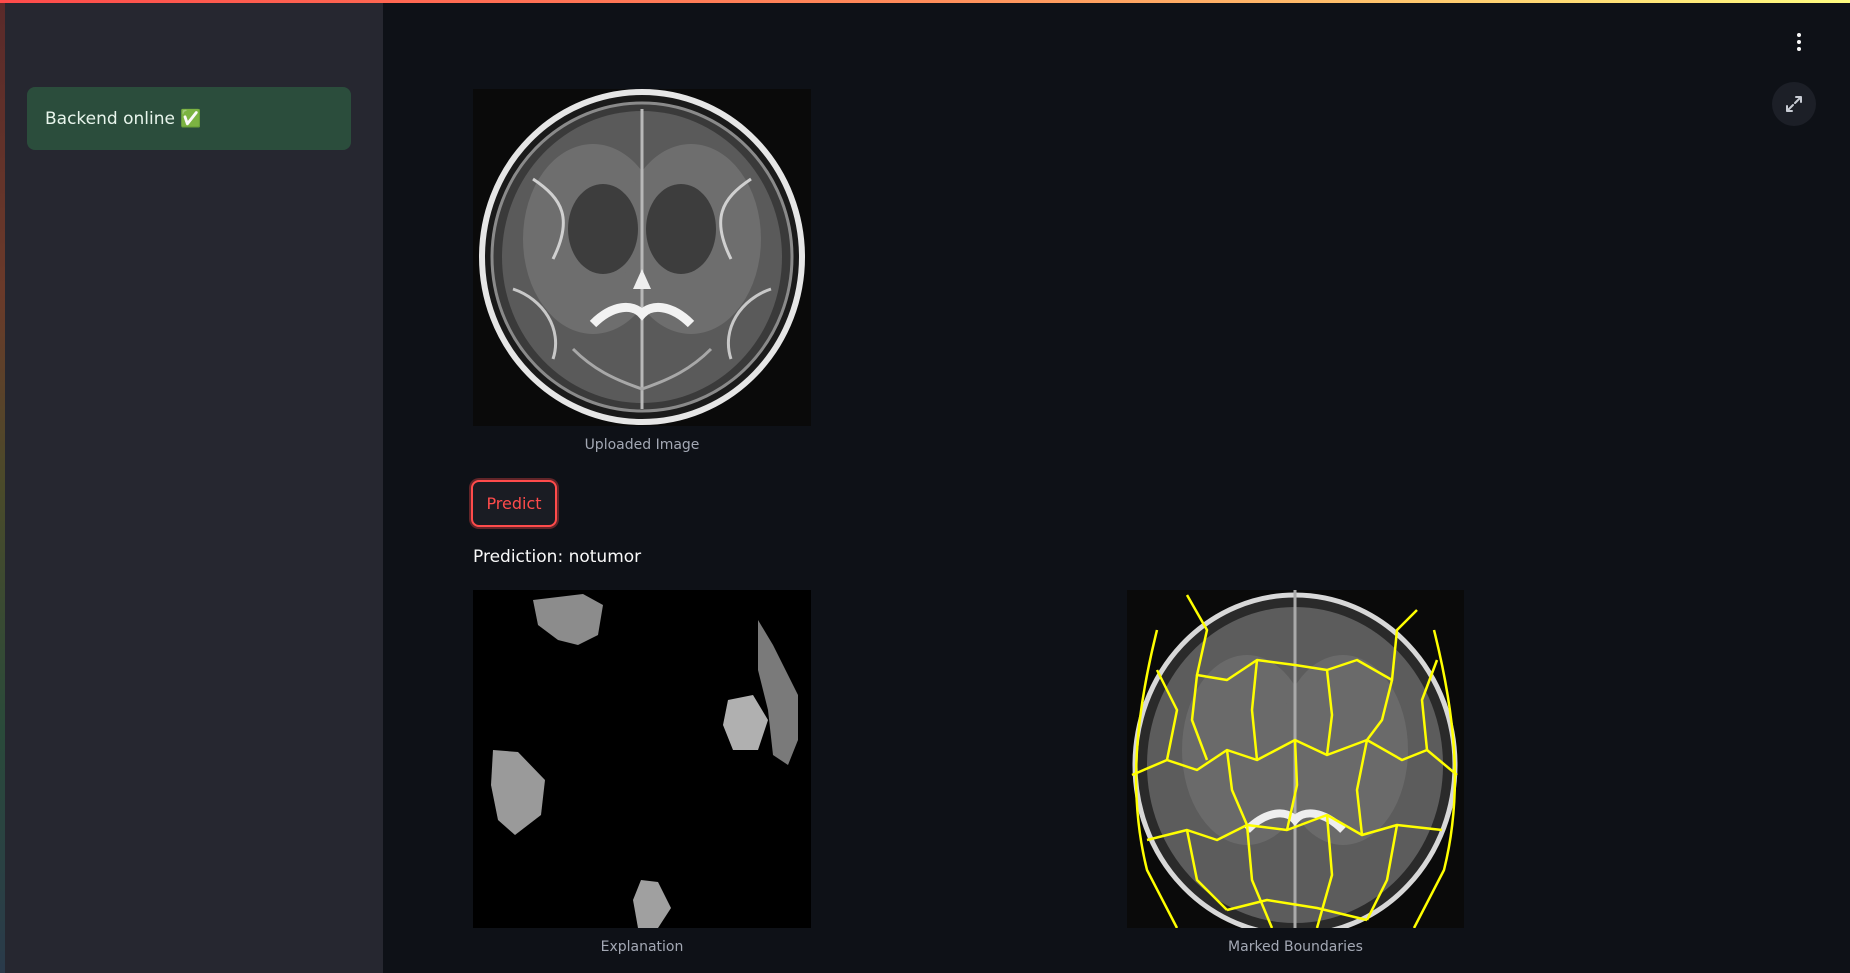  Describe the element at coordinates (642, 445) in the screenshot. I see `uploaded-image-caption: Uploaded Image` at that location.